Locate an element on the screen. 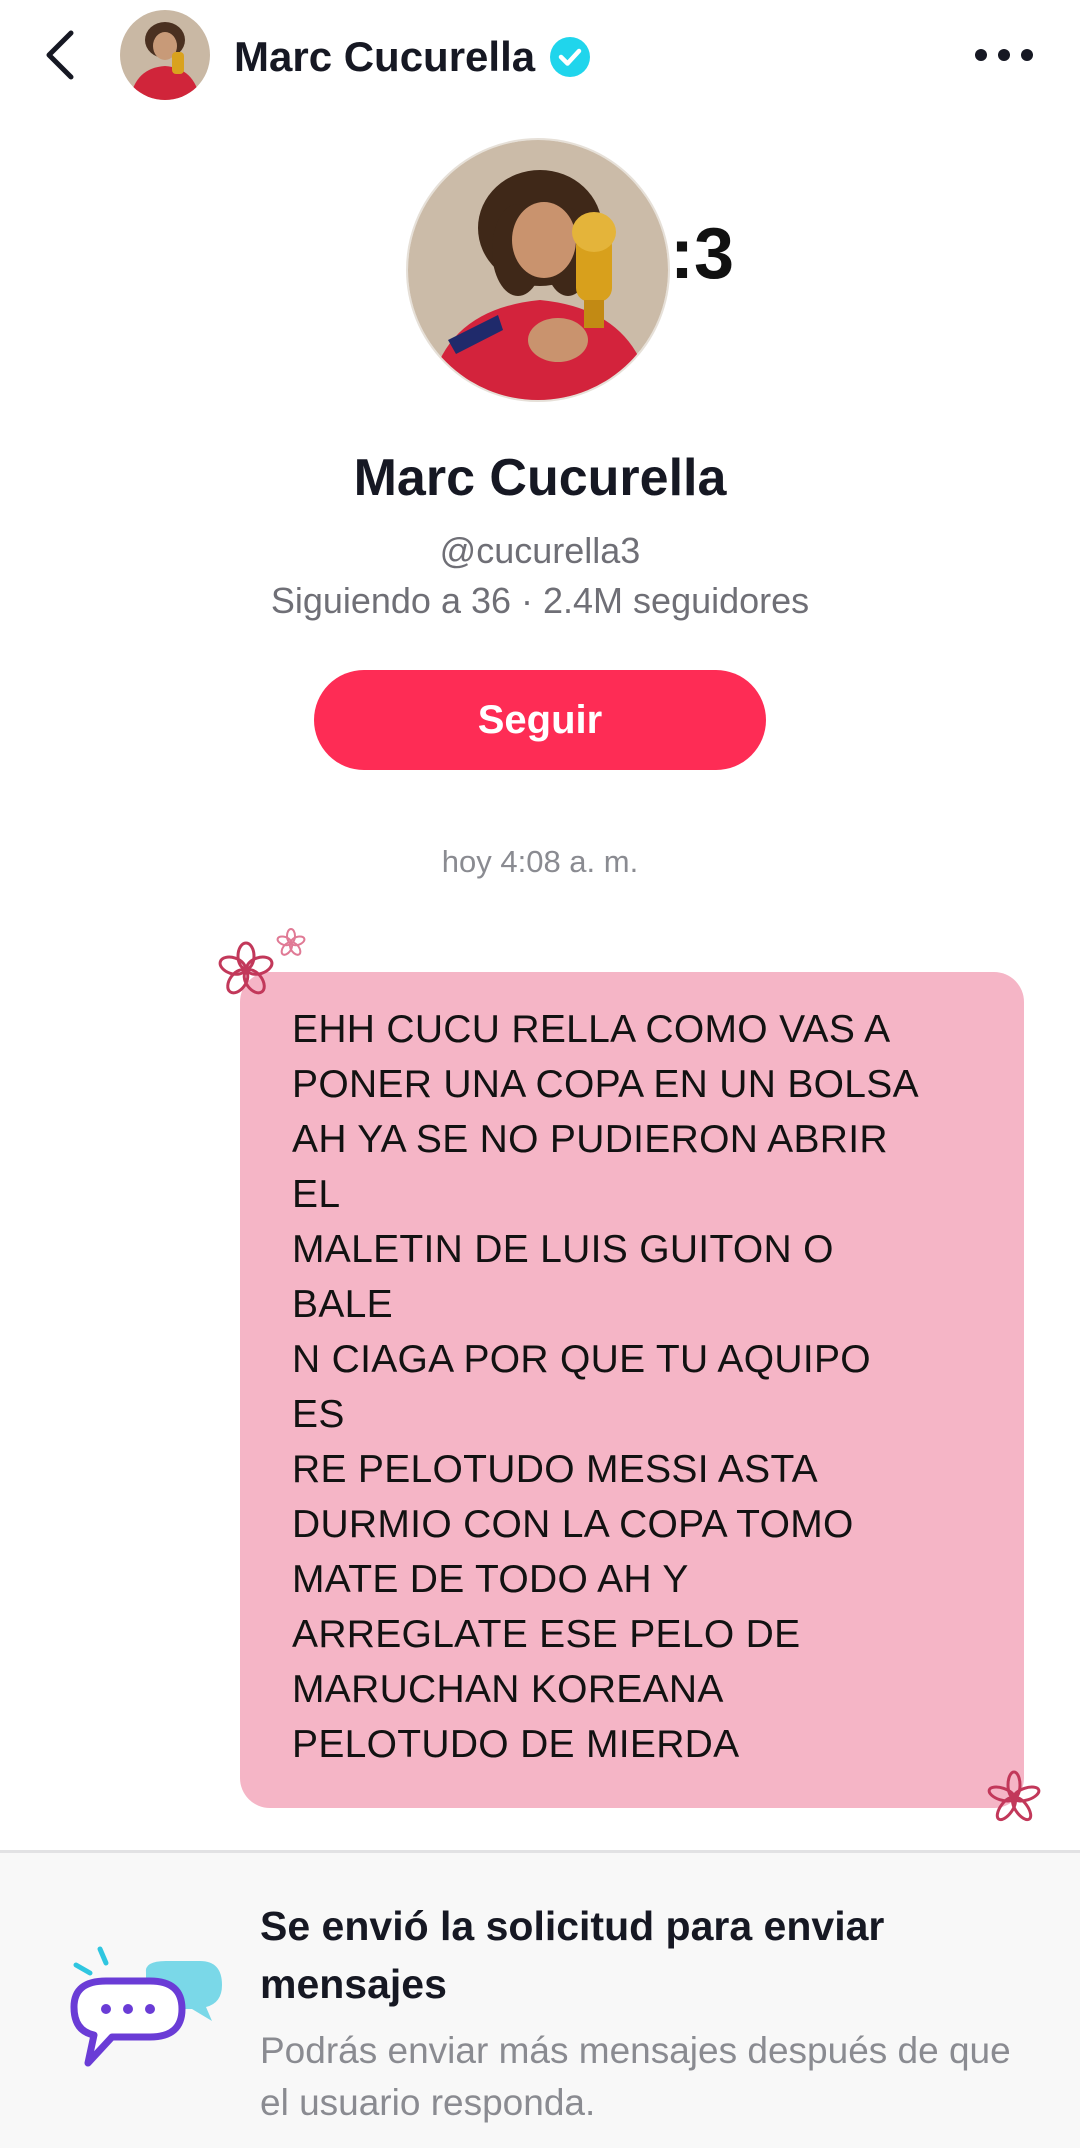  more-horizontal-icon is located at coordinates (1004, 55).